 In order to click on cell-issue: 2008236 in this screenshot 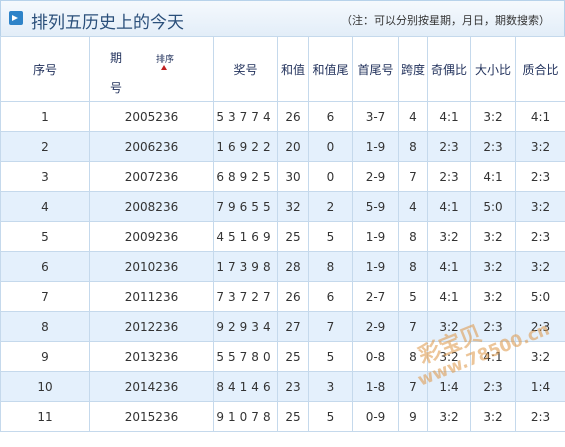, I will do `click(151, 206)`.